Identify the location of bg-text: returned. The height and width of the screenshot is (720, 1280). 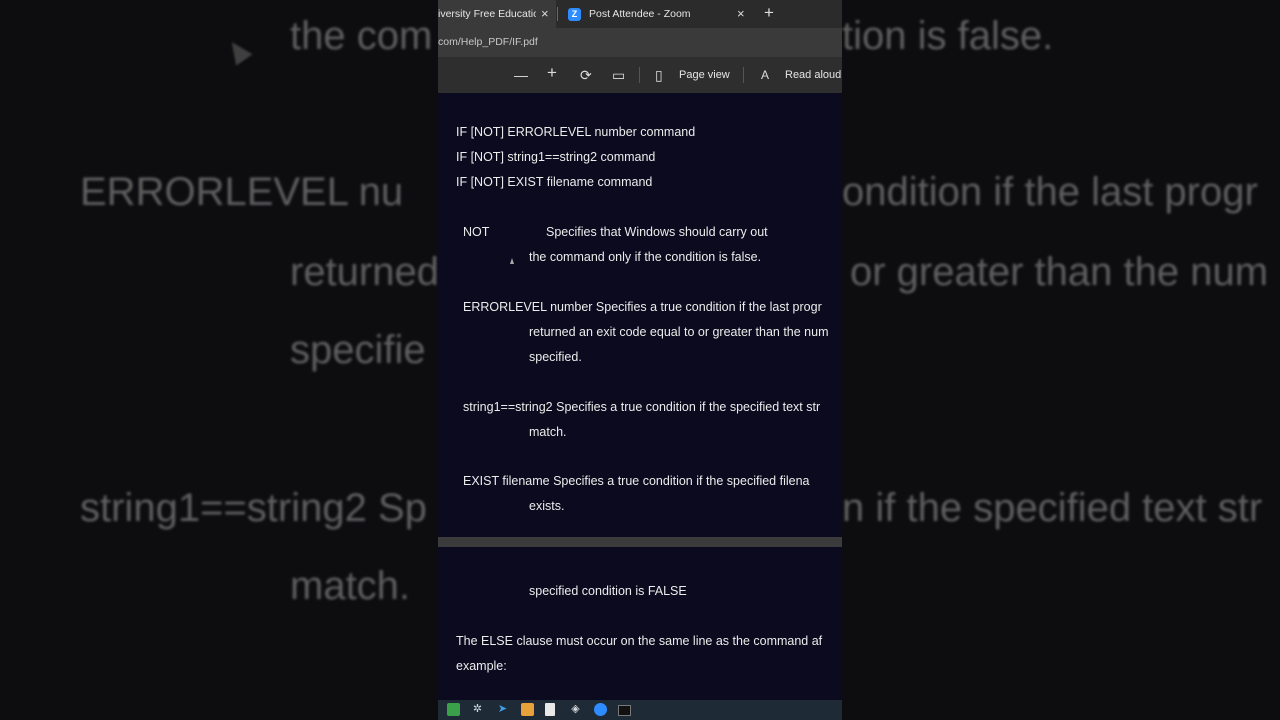
(364, 272).